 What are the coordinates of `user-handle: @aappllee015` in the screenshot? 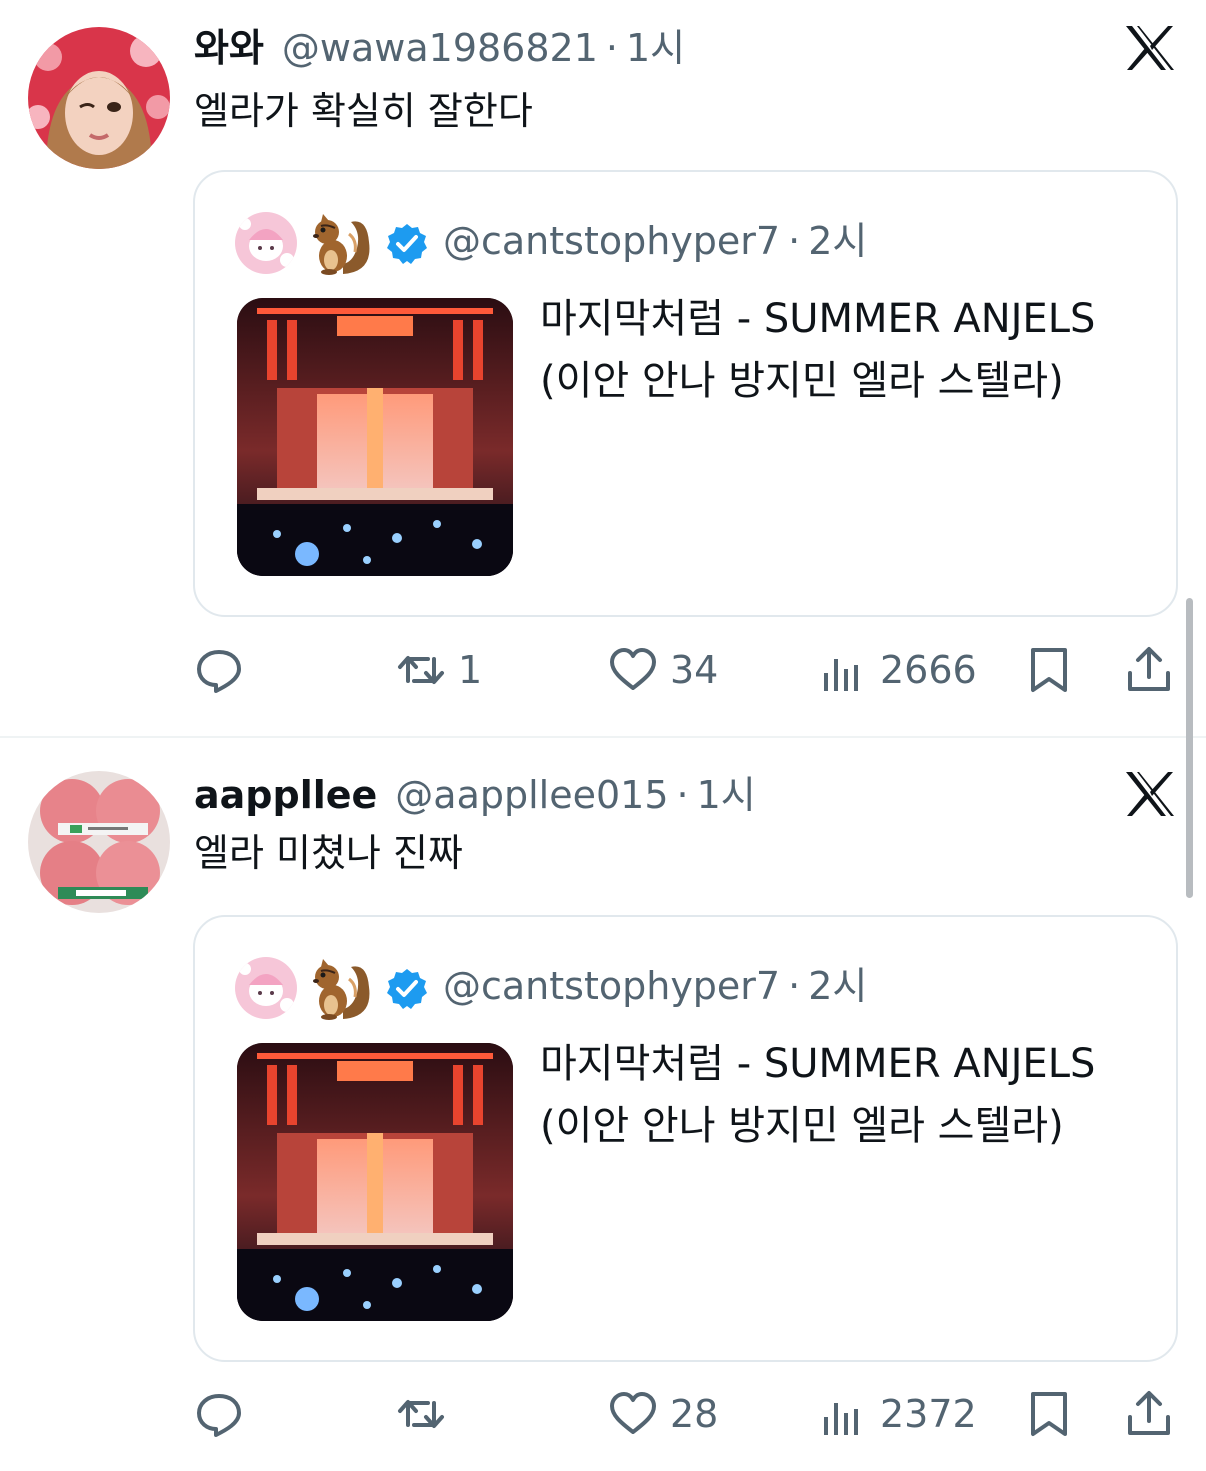 It's located at (531, 795).